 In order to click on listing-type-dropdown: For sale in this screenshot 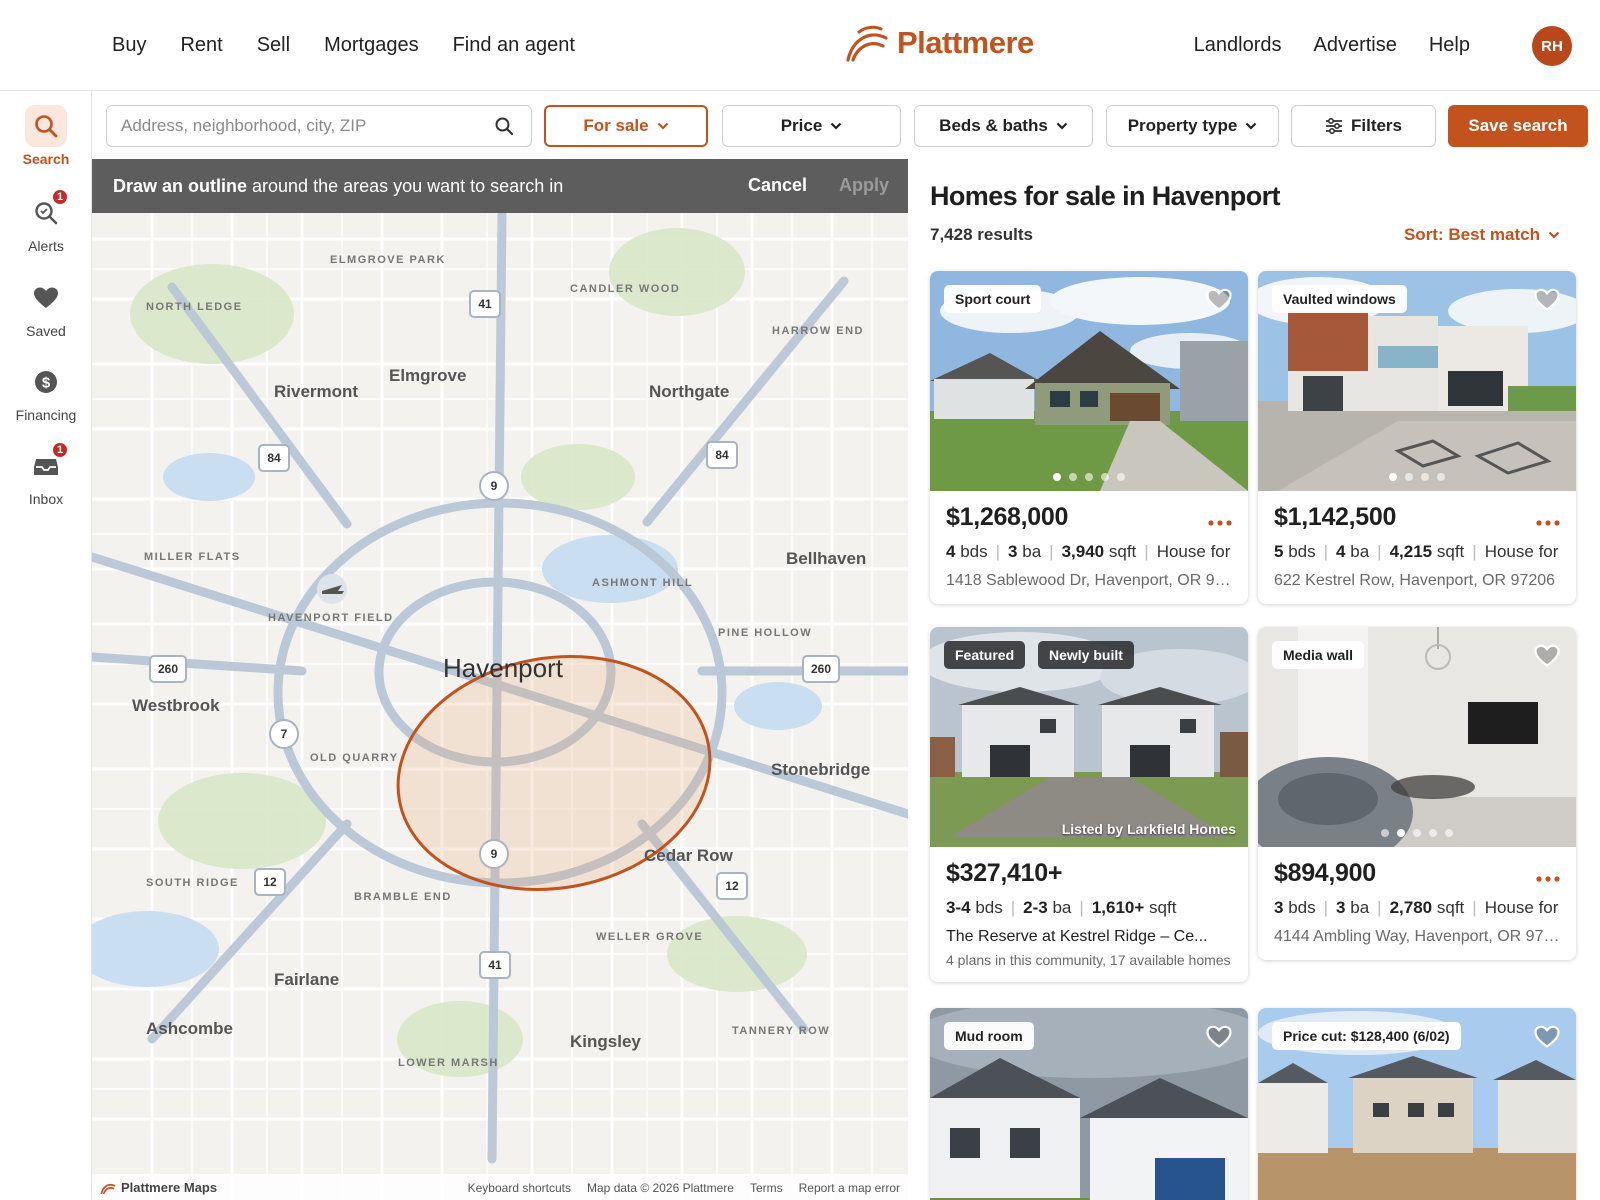, I will do `click(626, 126)`.